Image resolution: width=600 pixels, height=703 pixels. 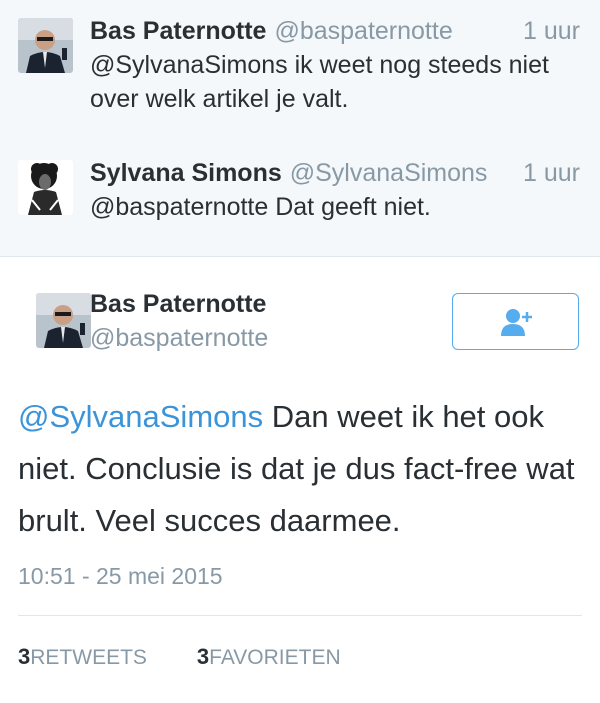 I want to click on retweets-label: RETWEETS, so click(x=88, y=657).